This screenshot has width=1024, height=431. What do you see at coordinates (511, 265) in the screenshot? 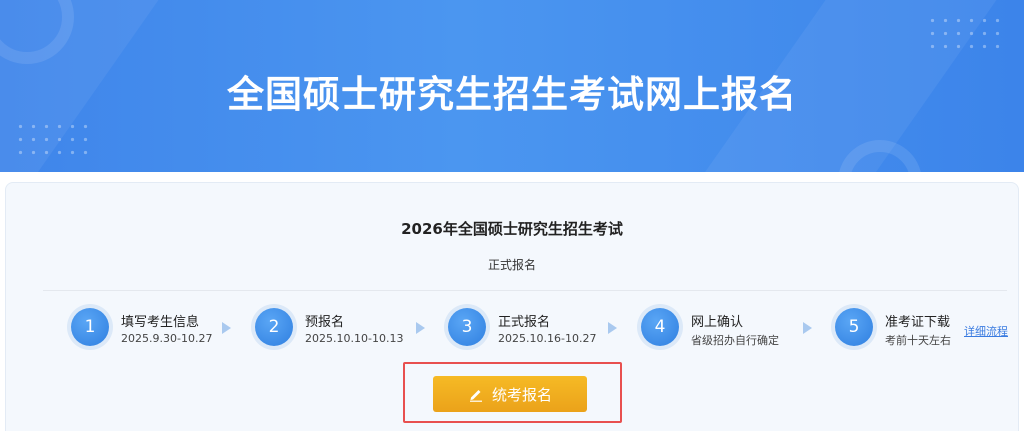
I see `exam-subtitle: 正式报名` at bounding box center [511, 265].